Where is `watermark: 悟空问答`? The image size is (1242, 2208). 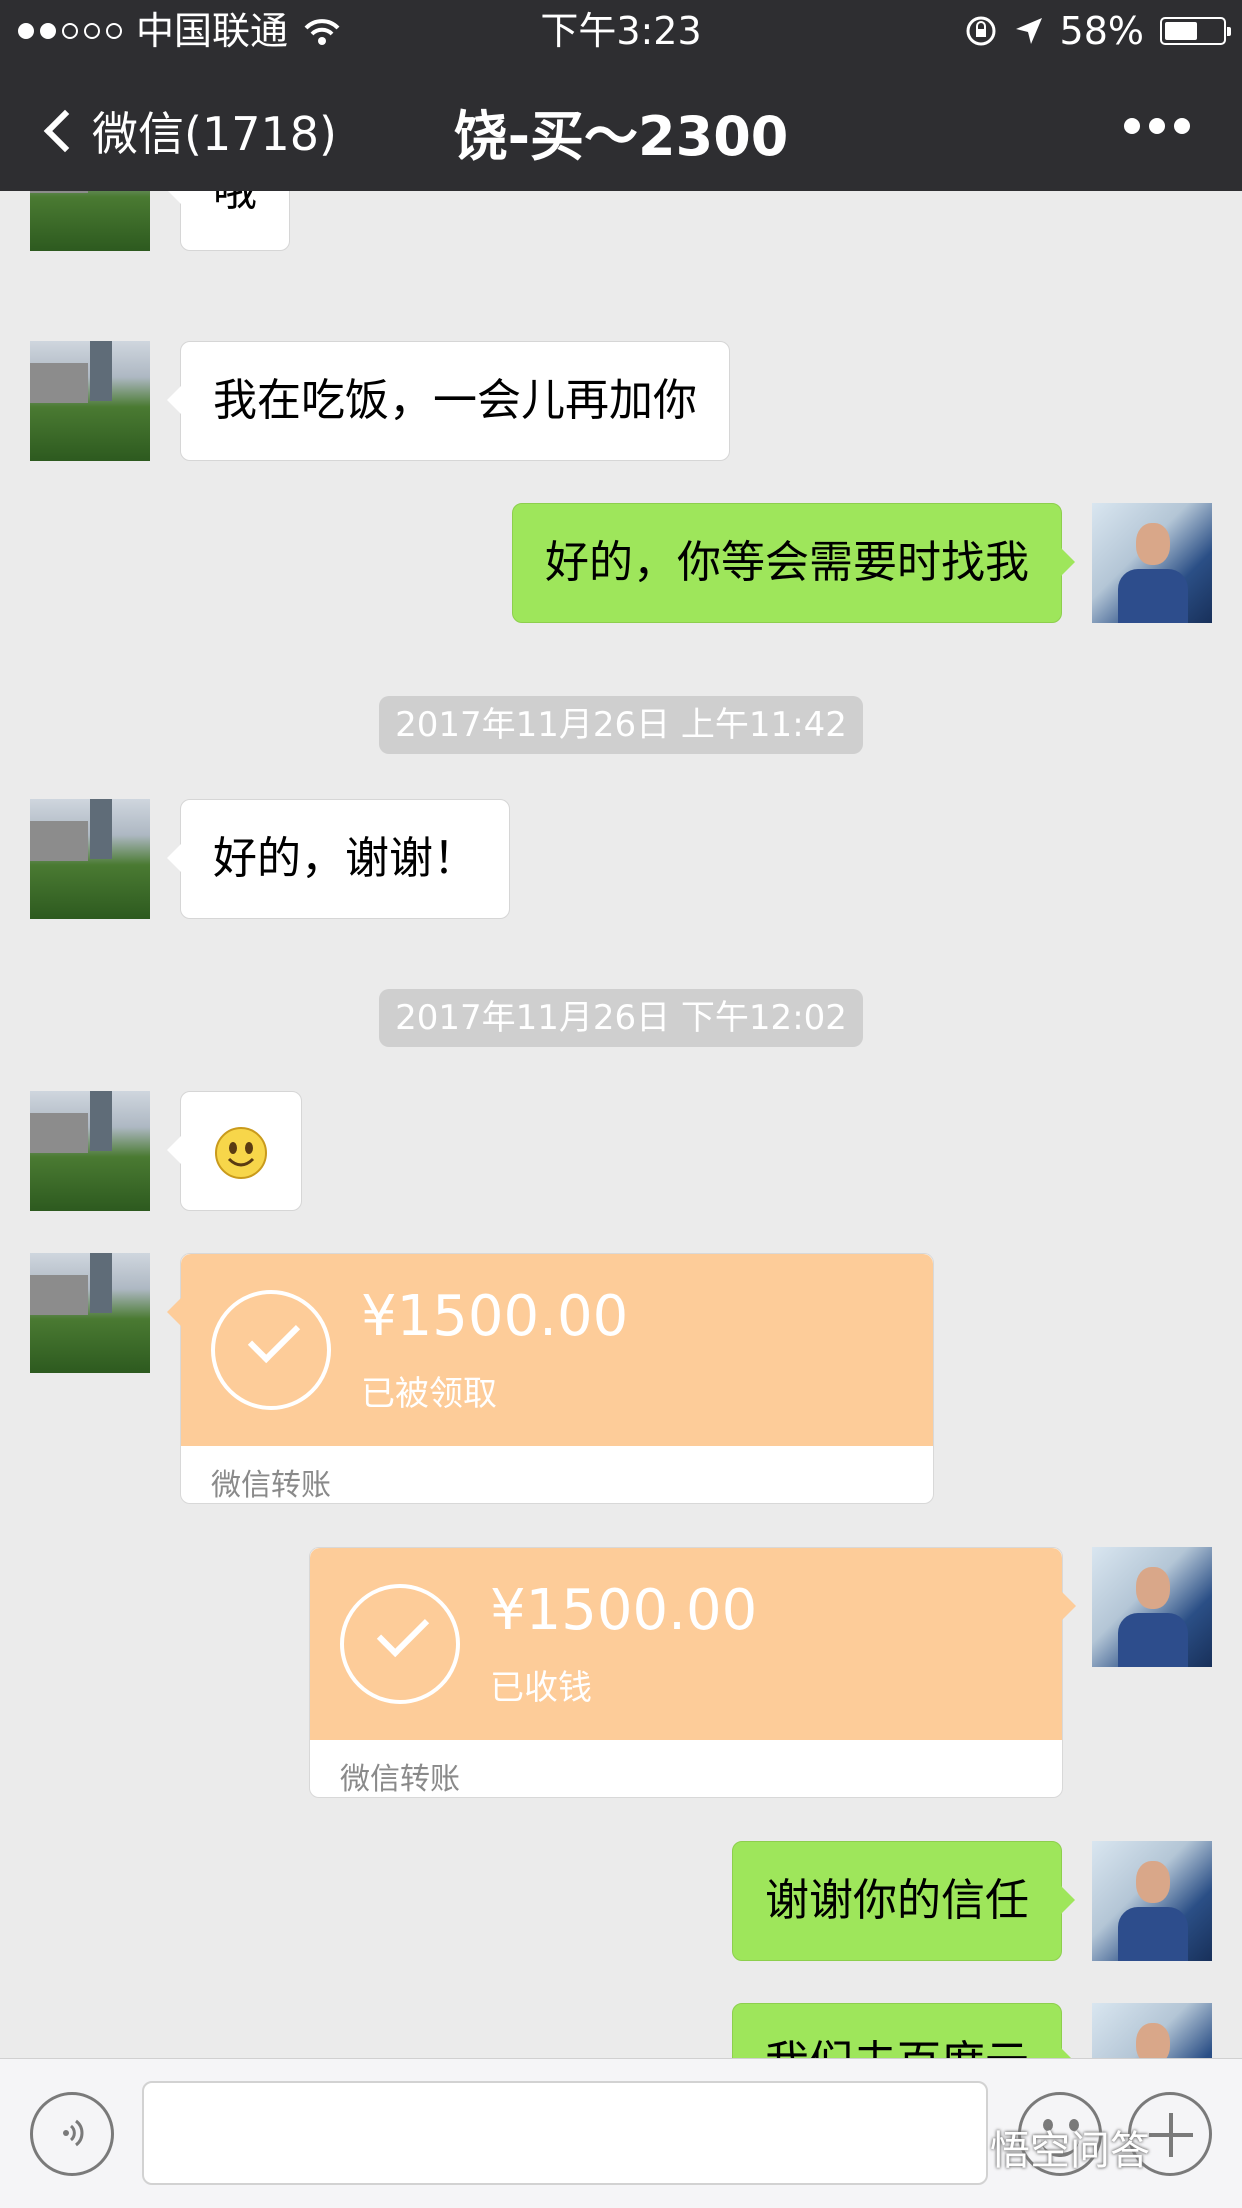
watermark: 悟空问答 is located at coordinates (1070, 2151).